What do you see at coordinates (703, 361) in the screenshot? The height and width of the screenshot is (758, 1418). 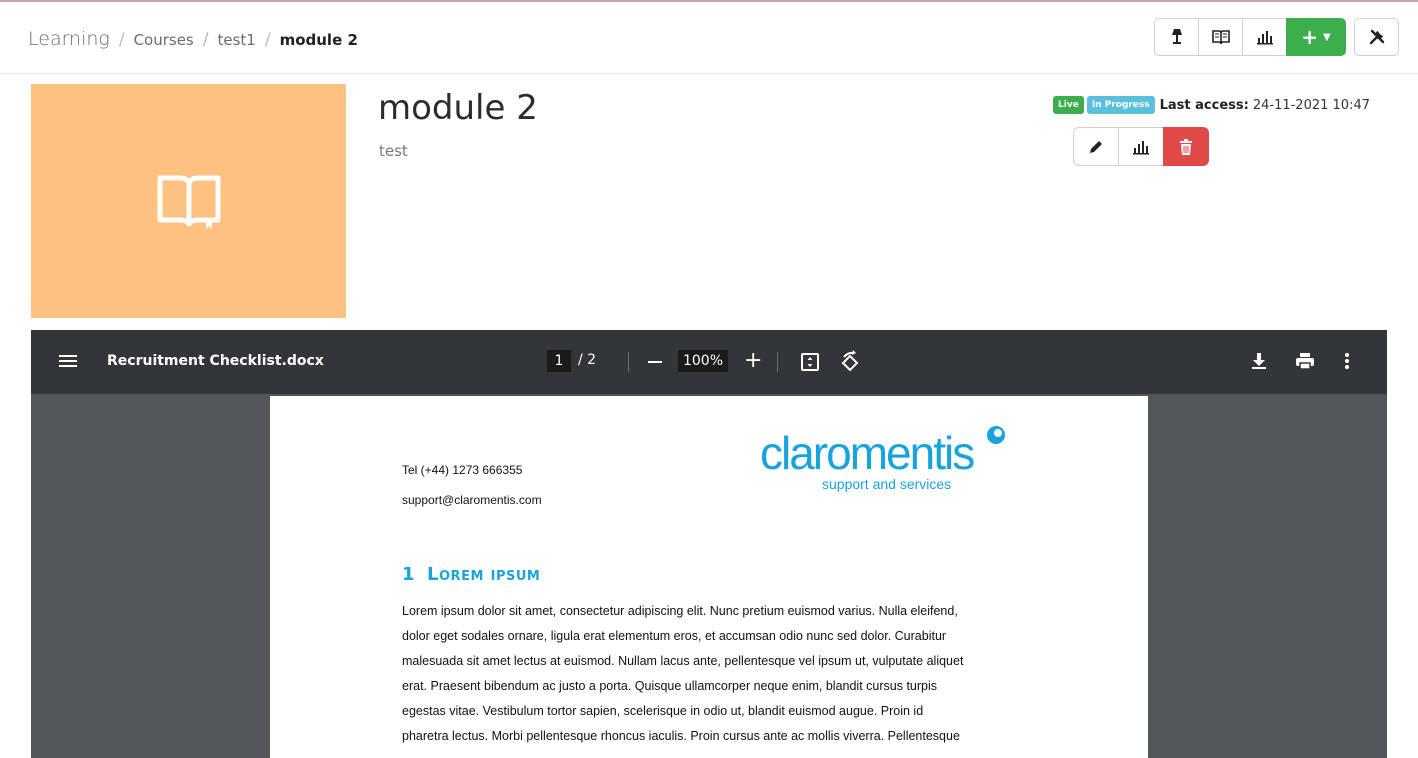 I see `zoom-level-input: 100%` at bounding box center [703, 361].